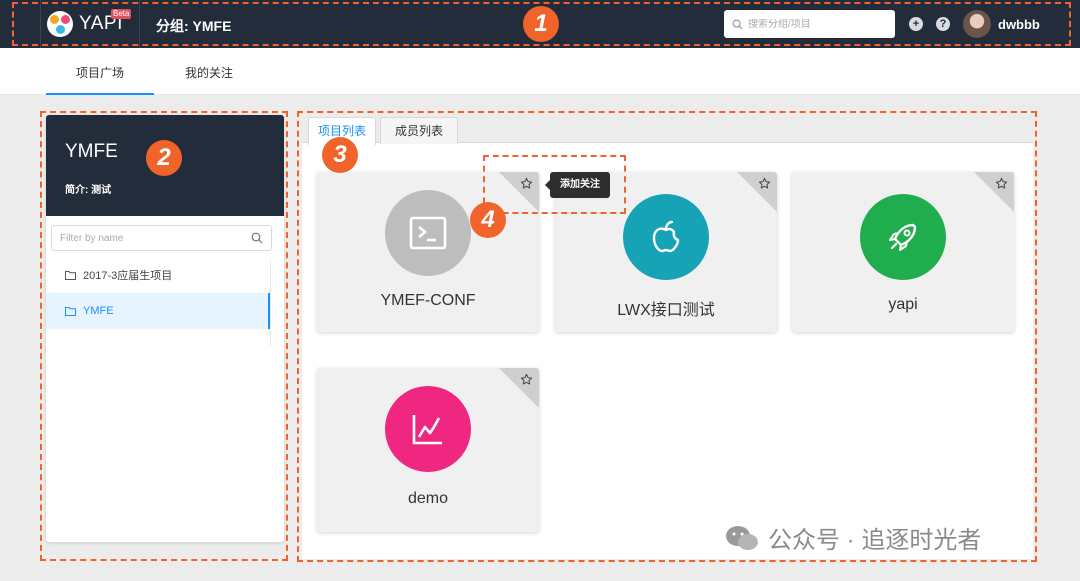  What do you see at coordinates (209, 72) in the screenshot?
I see `tab-my-follows: 我的关注` at bounding box center [209, 72].